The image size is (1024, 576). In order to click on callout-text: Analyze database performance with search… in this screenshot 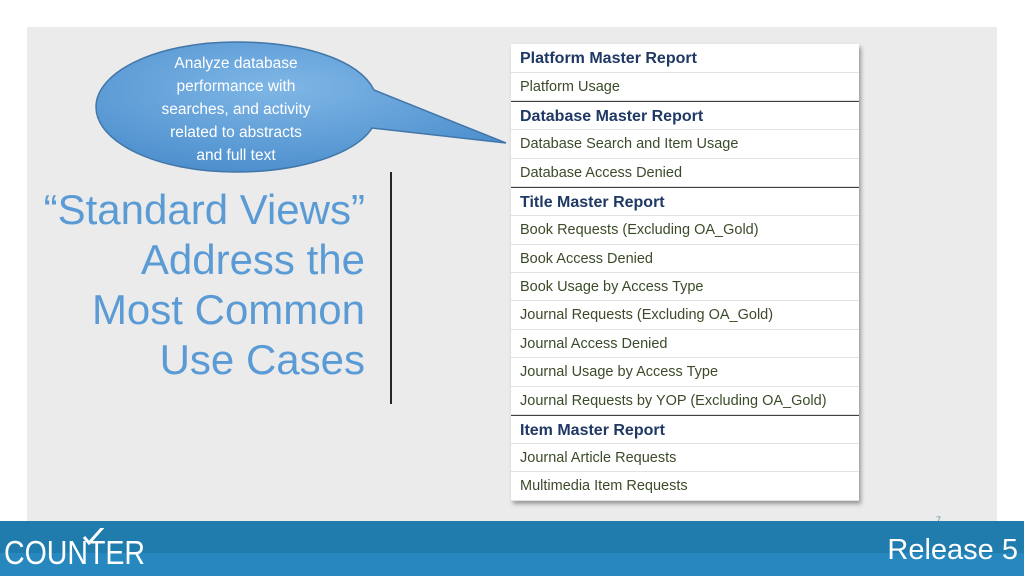, I will do `click(236, 109)`.